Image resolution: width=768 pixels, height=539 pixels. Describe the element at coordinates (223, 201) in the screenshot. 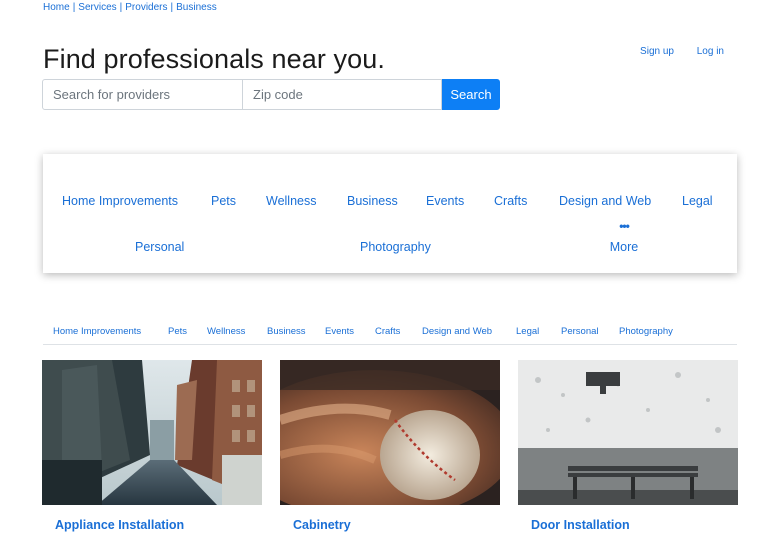

I see `category-pets: Pets` at that location.